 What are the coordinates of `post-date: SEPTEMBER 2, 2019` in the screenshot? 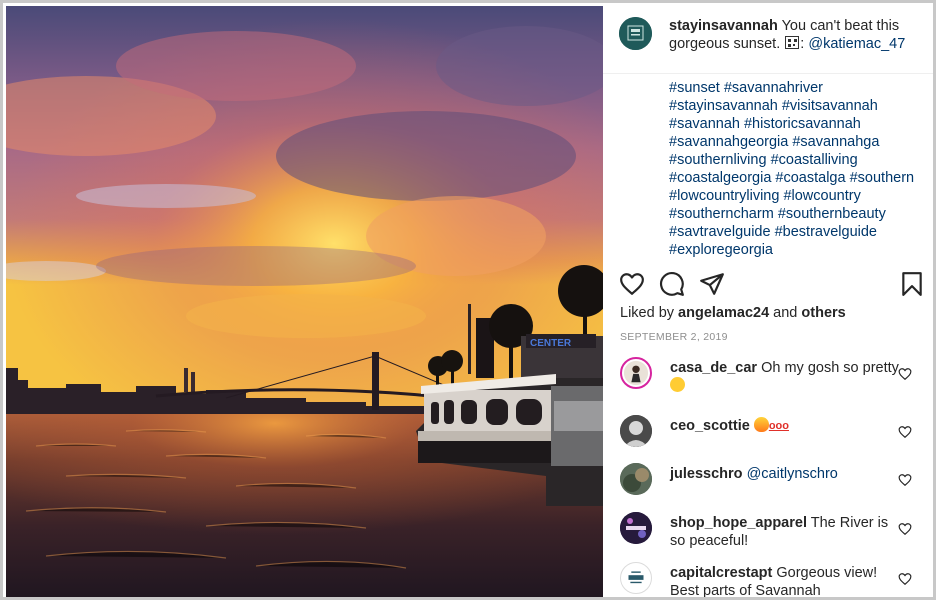 It's located at (674, 337).